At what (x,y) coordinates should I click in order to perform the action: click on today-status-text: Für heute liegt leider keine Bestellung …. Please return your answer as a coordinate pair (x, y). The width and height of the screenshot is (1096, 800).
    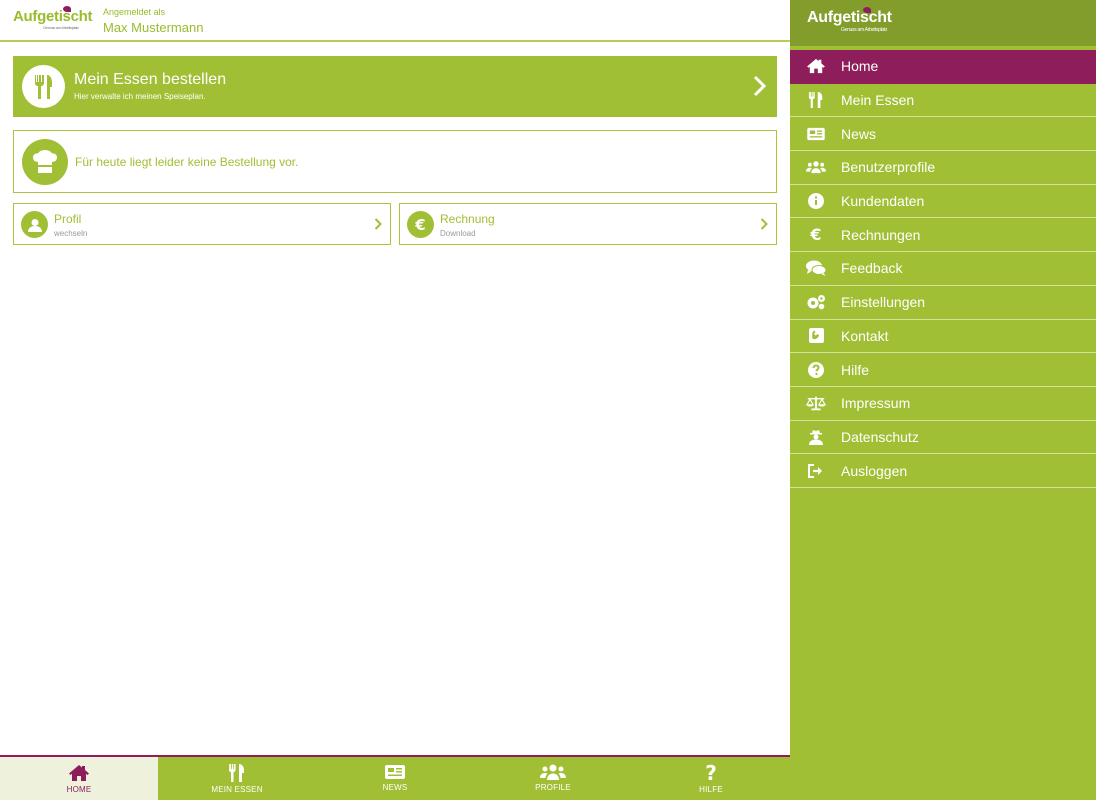
    Looking at the image, I should click on (187, 162).